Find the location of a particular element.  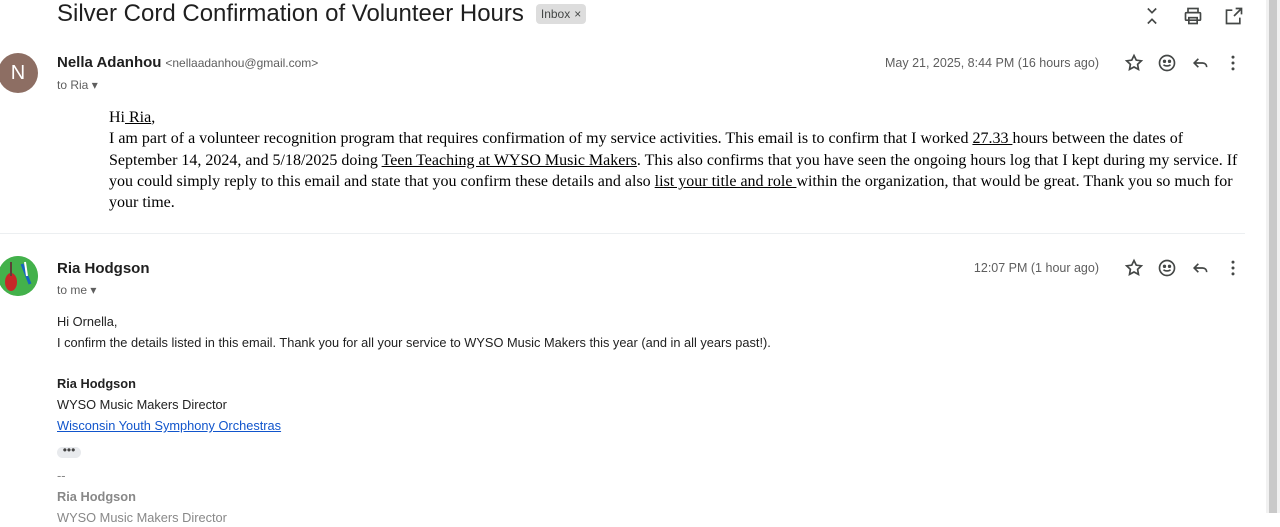

greeting-suffix: , is located at coordinates (153, 117).